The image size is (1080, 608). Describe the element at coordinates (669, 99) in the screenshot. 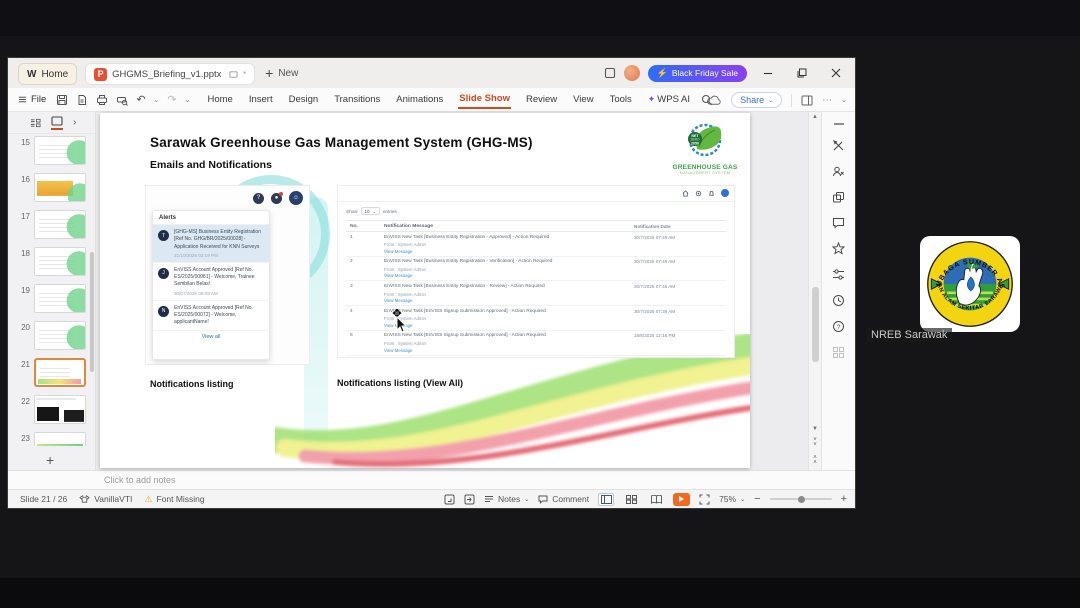

I see `menu-item-wps-ai: ✦ WPS AI` at that location.